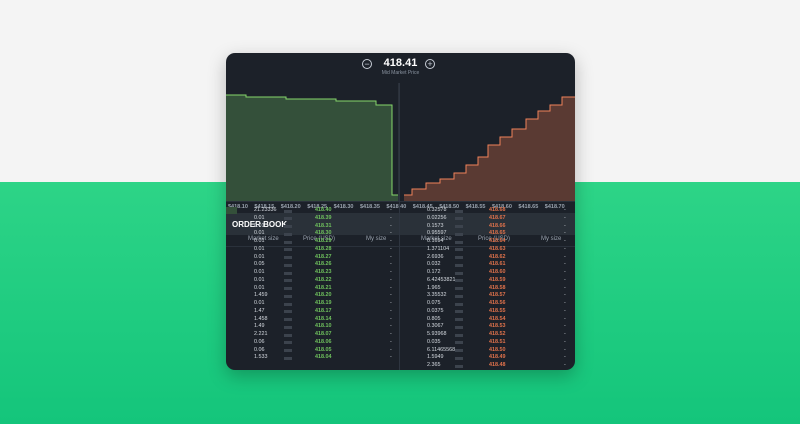 The height and width of the screenshot is (424, 800). Describe the element at coordinates (313, 242) in the screenshot. I see `bid-row: 0.01 418.29 -` at that location.